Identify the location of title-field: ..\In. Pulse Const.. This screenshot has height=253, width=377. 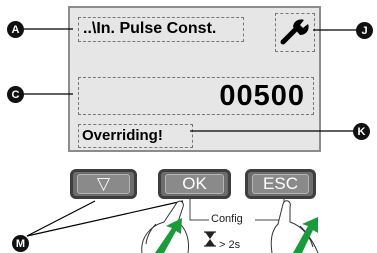
(161, 29).